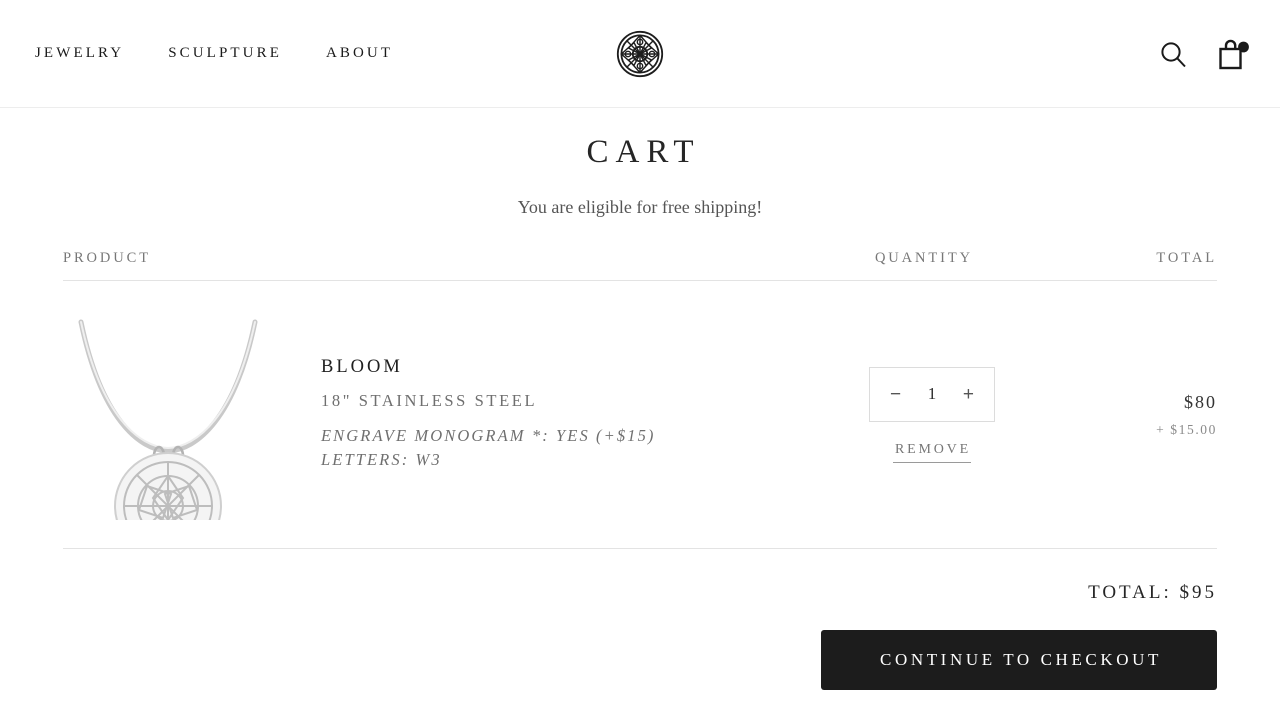 Image resolution: width=1280 pixels, height=720 pixels. What do you see at coordinates (429, 400) in the screenshot?
I see `product-variant: 18" STAINLESS STEEL` at bounding box center [429, 400].